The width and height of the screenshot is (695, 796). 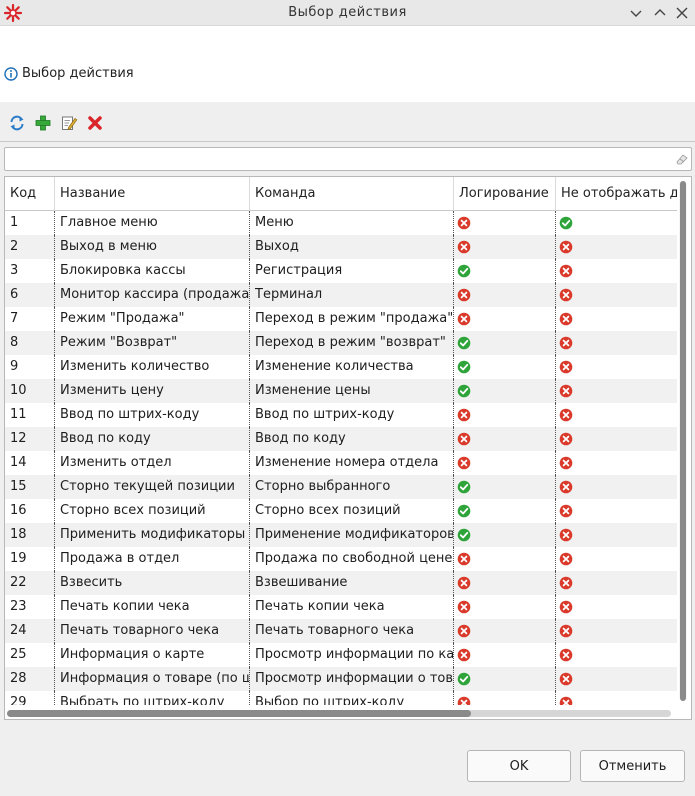 I want to click on vertical-scrollbar-thumb, so click(x=683, y=441).